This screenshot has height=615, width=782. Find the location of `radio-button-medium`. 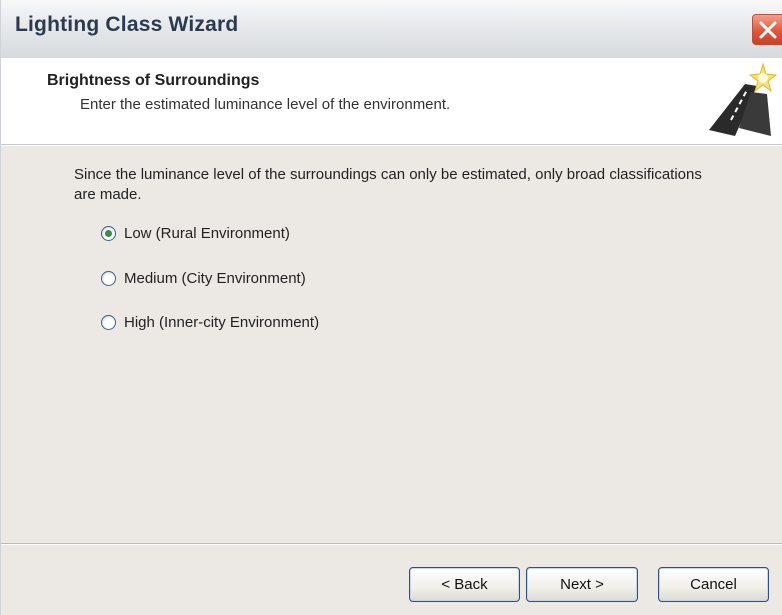

radio-button-medium is located at coordinates (108, 278).